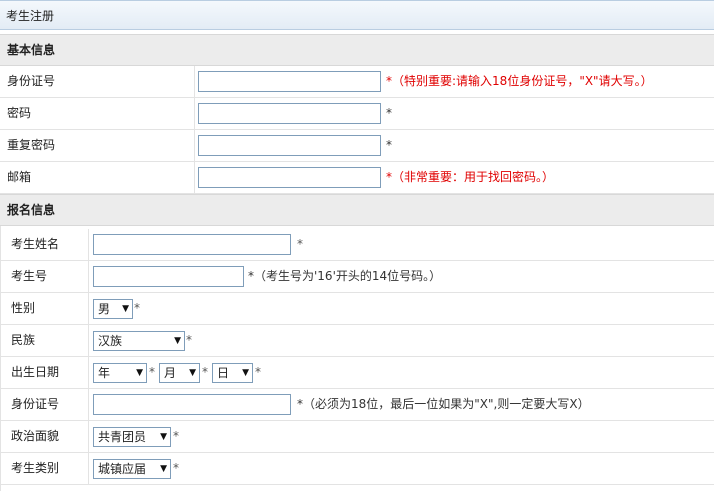  Describe the element at coordinates (289, 177) in the screenshot. I see `email-input` at that location.